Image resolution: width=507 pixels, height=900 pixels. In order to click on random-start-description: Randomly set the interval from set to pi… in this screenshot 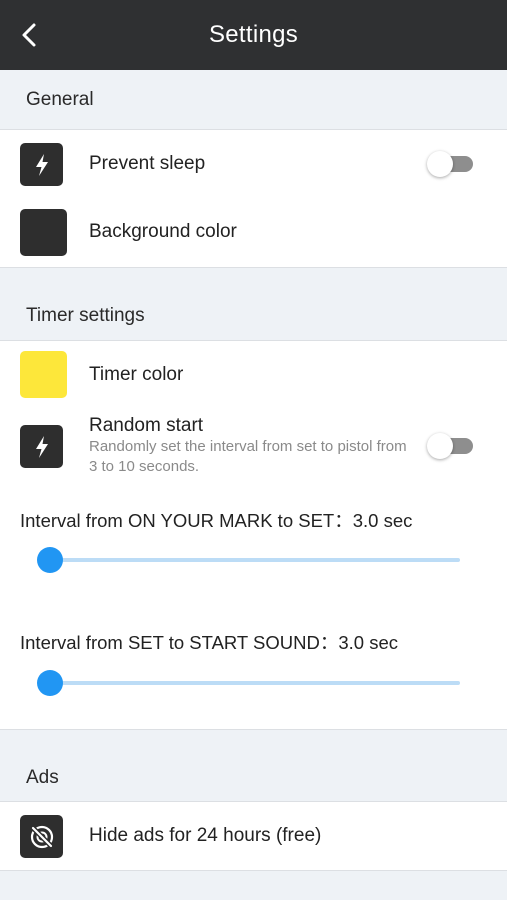, I will do `click(248, 456)`.